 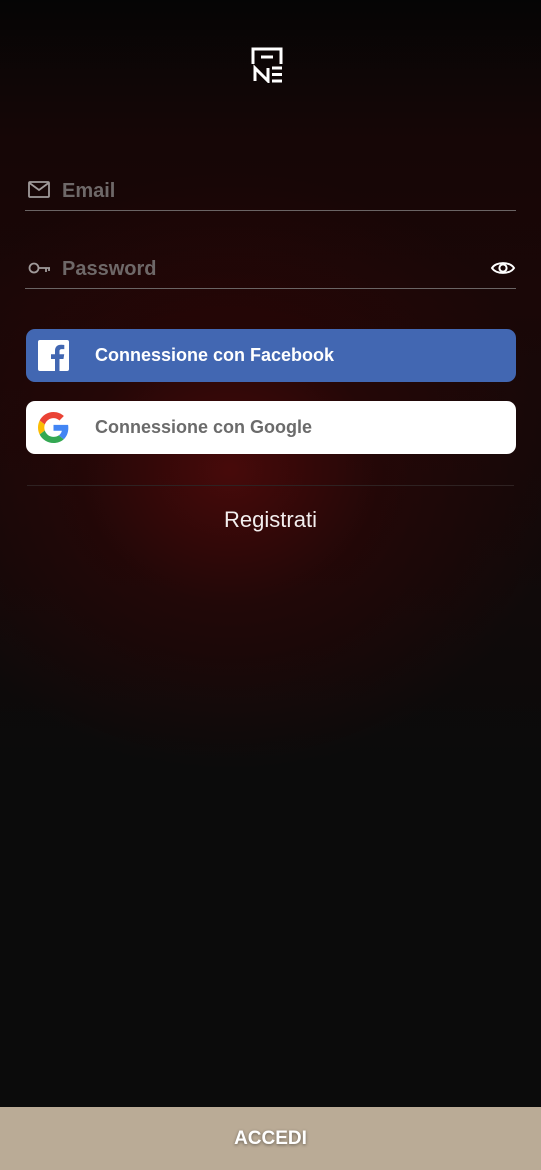 What do you see at coordinates (215, 355) in the screenshot?
I see `facebook-button-label: Connessione con Facebook` at bounding box center [215, 355].